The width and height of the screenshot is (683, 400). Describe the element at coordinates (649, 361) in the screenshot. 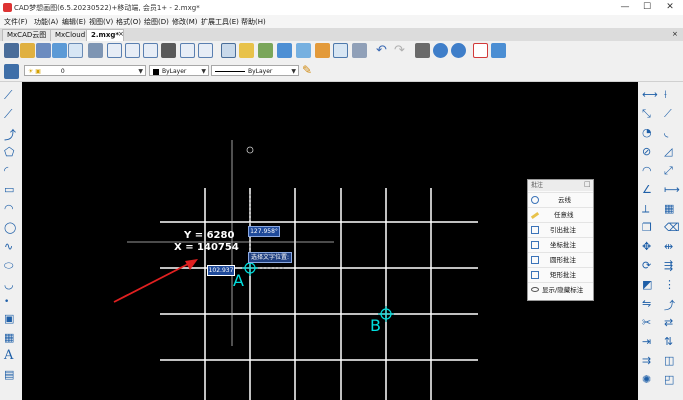

I see `offset-icon: ⇉` at that location.